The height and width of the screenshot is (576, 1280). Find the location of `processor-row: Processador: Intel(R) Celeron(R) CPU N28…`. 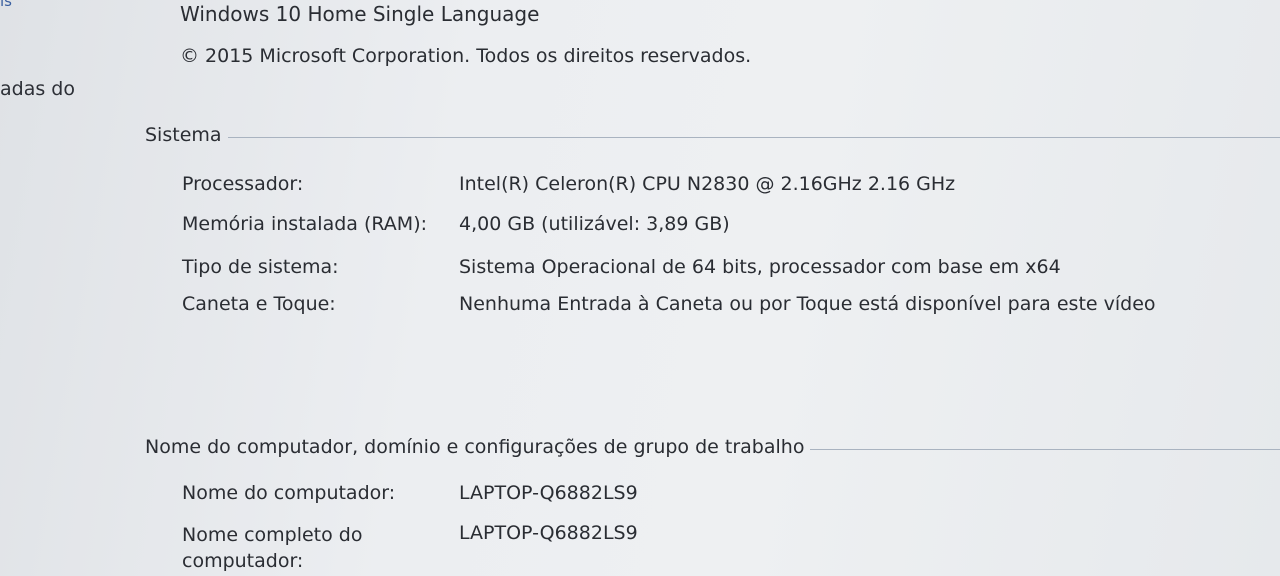

processor-row: Processador: Intel(R) Celeron(R) CPU N28… is located at coordinates (568, 184).